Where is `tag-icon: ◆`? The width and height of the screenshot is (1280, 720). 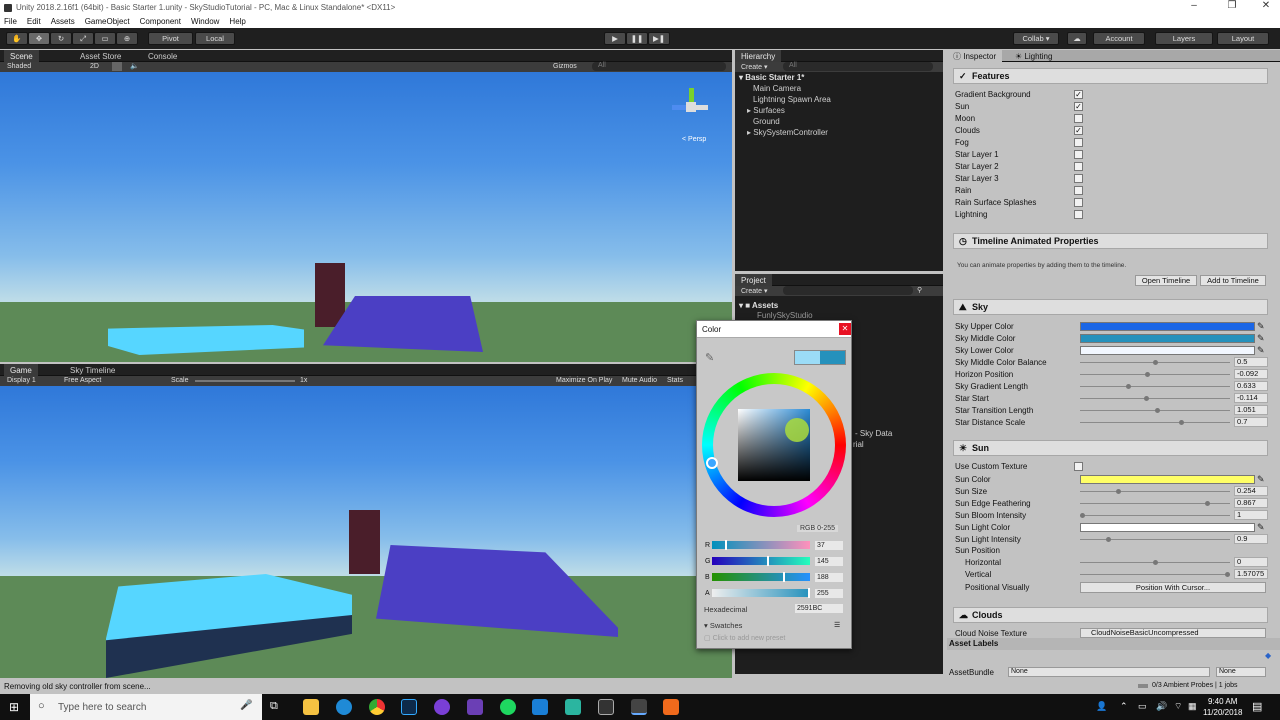
tag-icon: ◆ is located at coordinates (1268, 655).